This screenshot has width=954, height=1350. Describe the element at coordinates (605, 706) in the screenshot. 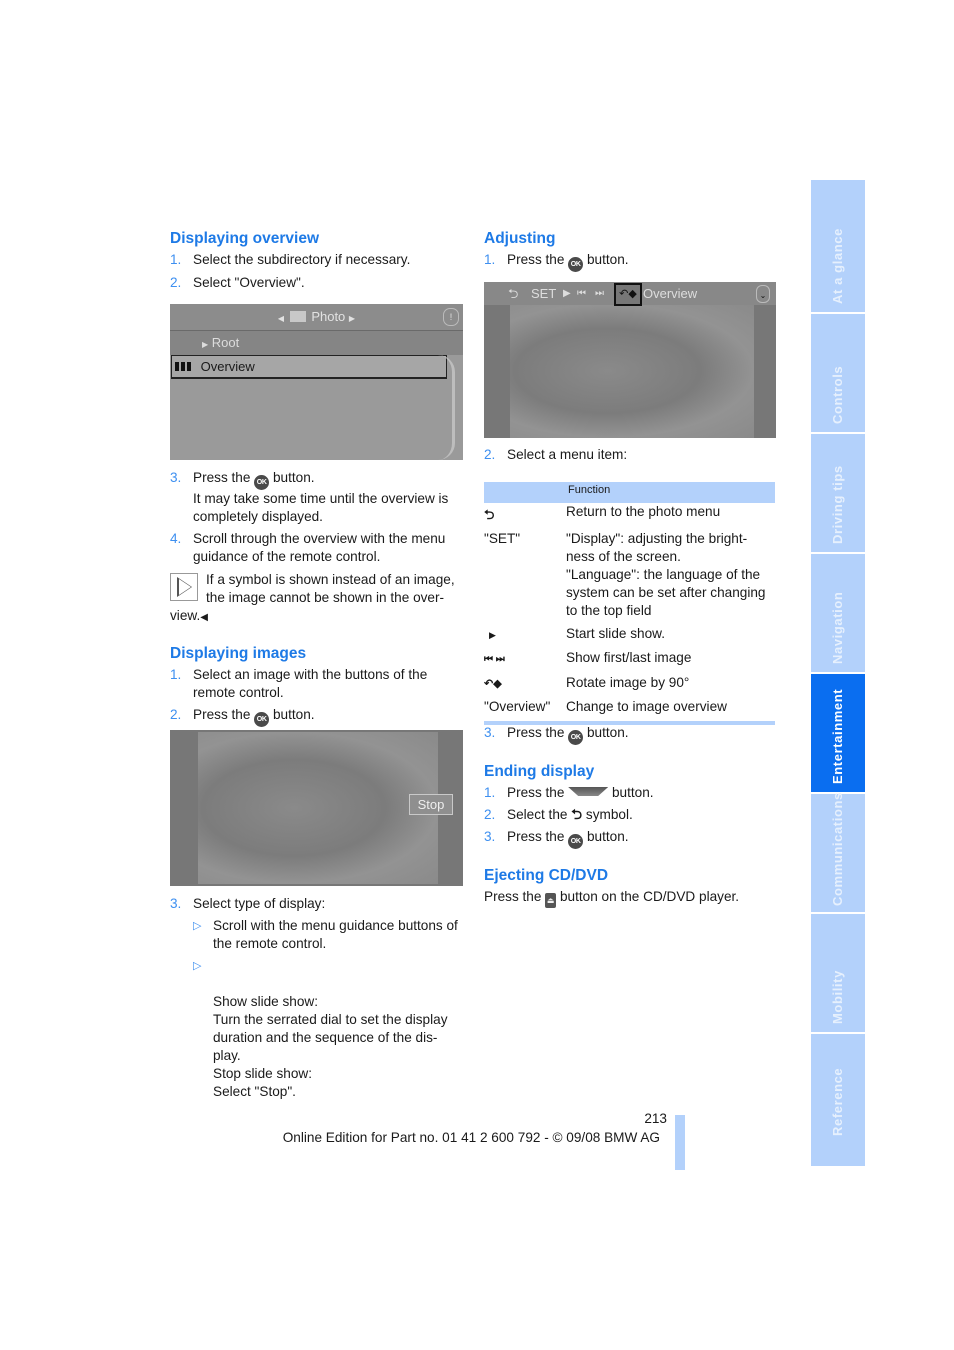

I see `table-row: "Overview" Change to image overview` at that location.